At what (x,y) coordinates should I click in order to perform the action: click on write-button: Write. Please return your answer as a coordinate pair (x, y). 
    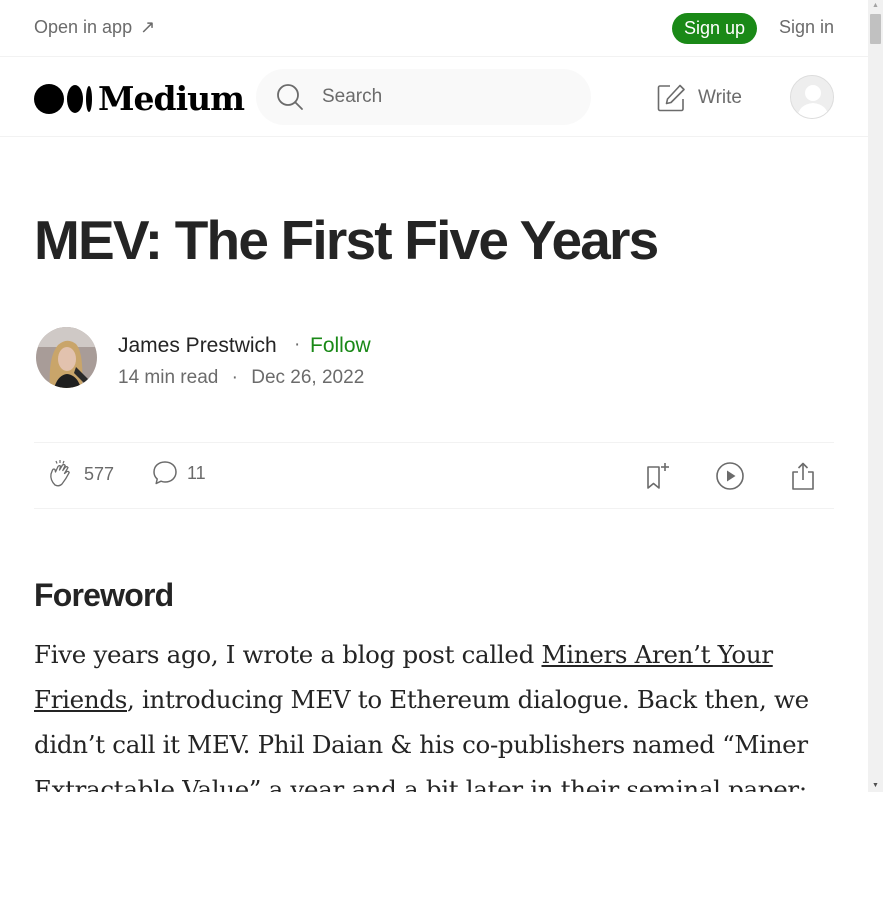
    Looking at the image, I should click on (699, 98).